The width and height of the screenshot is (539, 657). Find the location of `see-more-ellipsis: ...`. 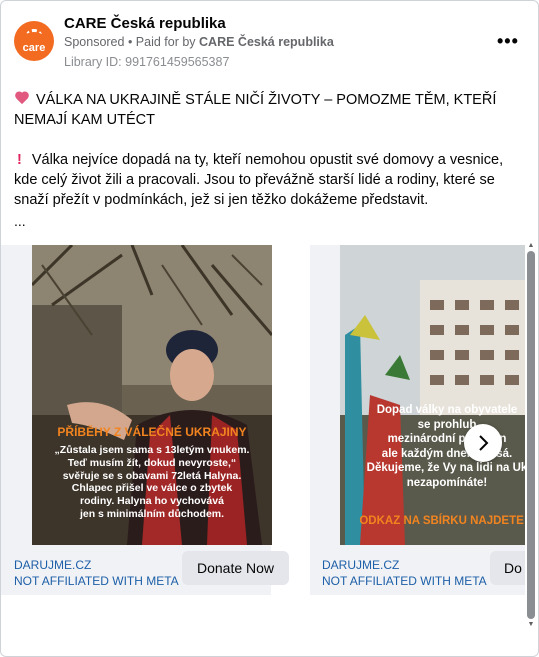

see-more-ellipsis: ... is located at coordinates (20, 221).